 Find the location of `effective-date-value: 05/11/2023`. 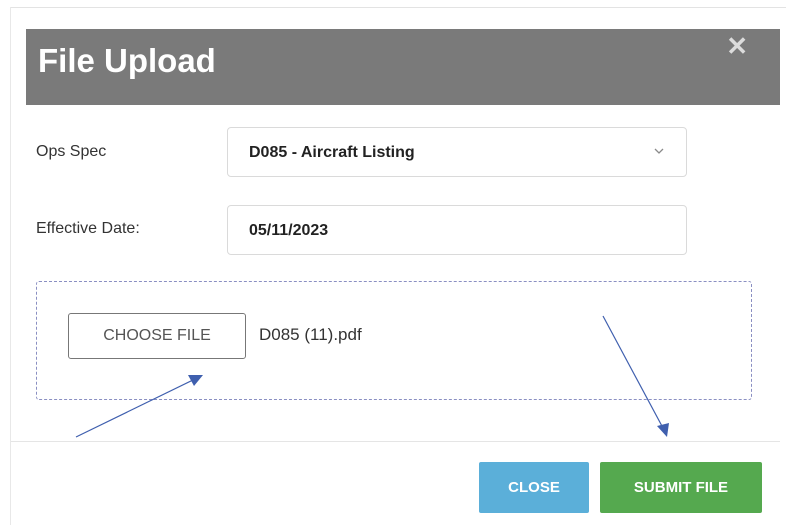

effective-date-value: 05/11/2023 is located at coordinates (289, 230).